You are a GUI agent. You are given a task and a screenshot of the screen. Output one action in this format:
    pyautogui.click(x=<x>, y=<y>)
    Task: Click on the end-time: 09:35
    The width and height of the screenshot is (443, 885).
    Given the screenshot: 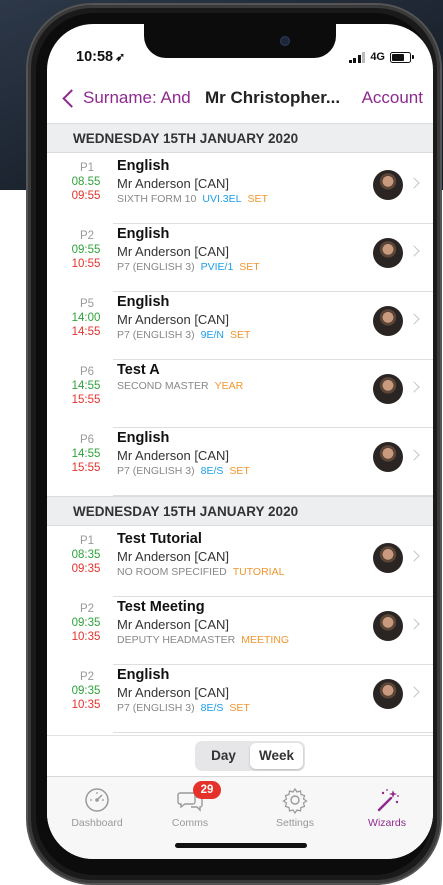 What is the action you would take?
    pyautogui.click(x=86, y=569)
    